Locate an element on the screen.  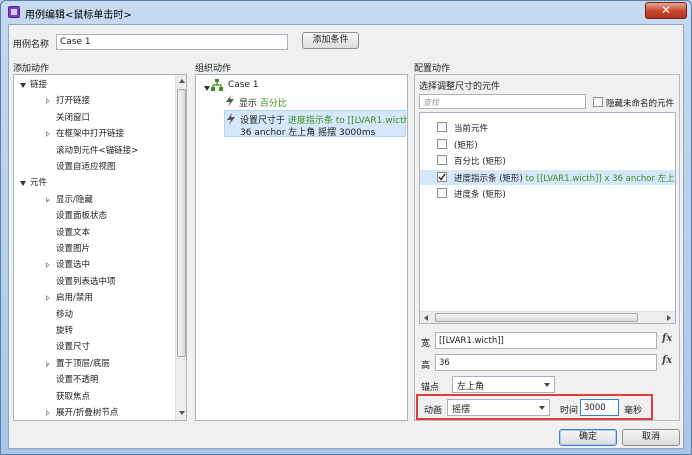
tree-scroll-thumb is located at coordinates (181, 223).